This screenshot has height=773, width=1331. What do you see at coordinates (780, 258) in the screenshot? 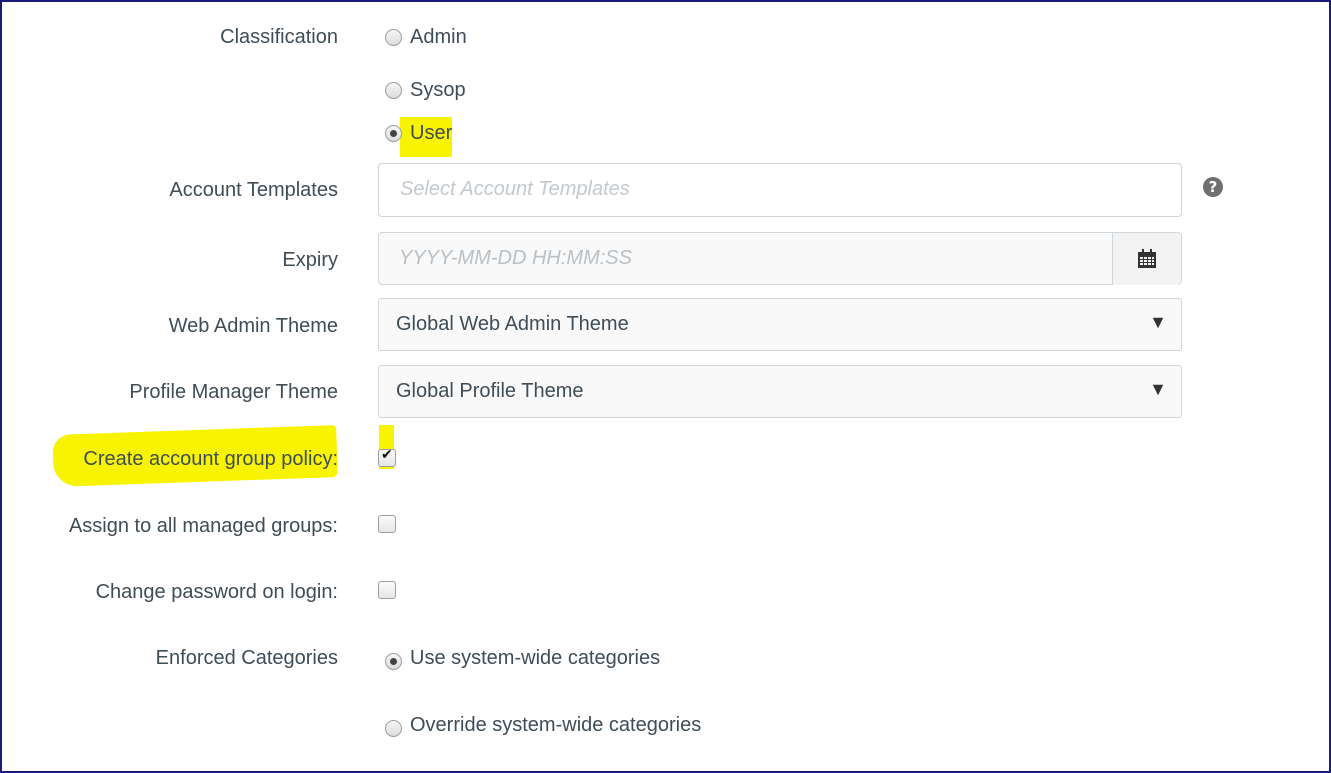
I see `expiry-input: YYYY-MM-DD HH:MM:SS` at bounding box center [780, 258].